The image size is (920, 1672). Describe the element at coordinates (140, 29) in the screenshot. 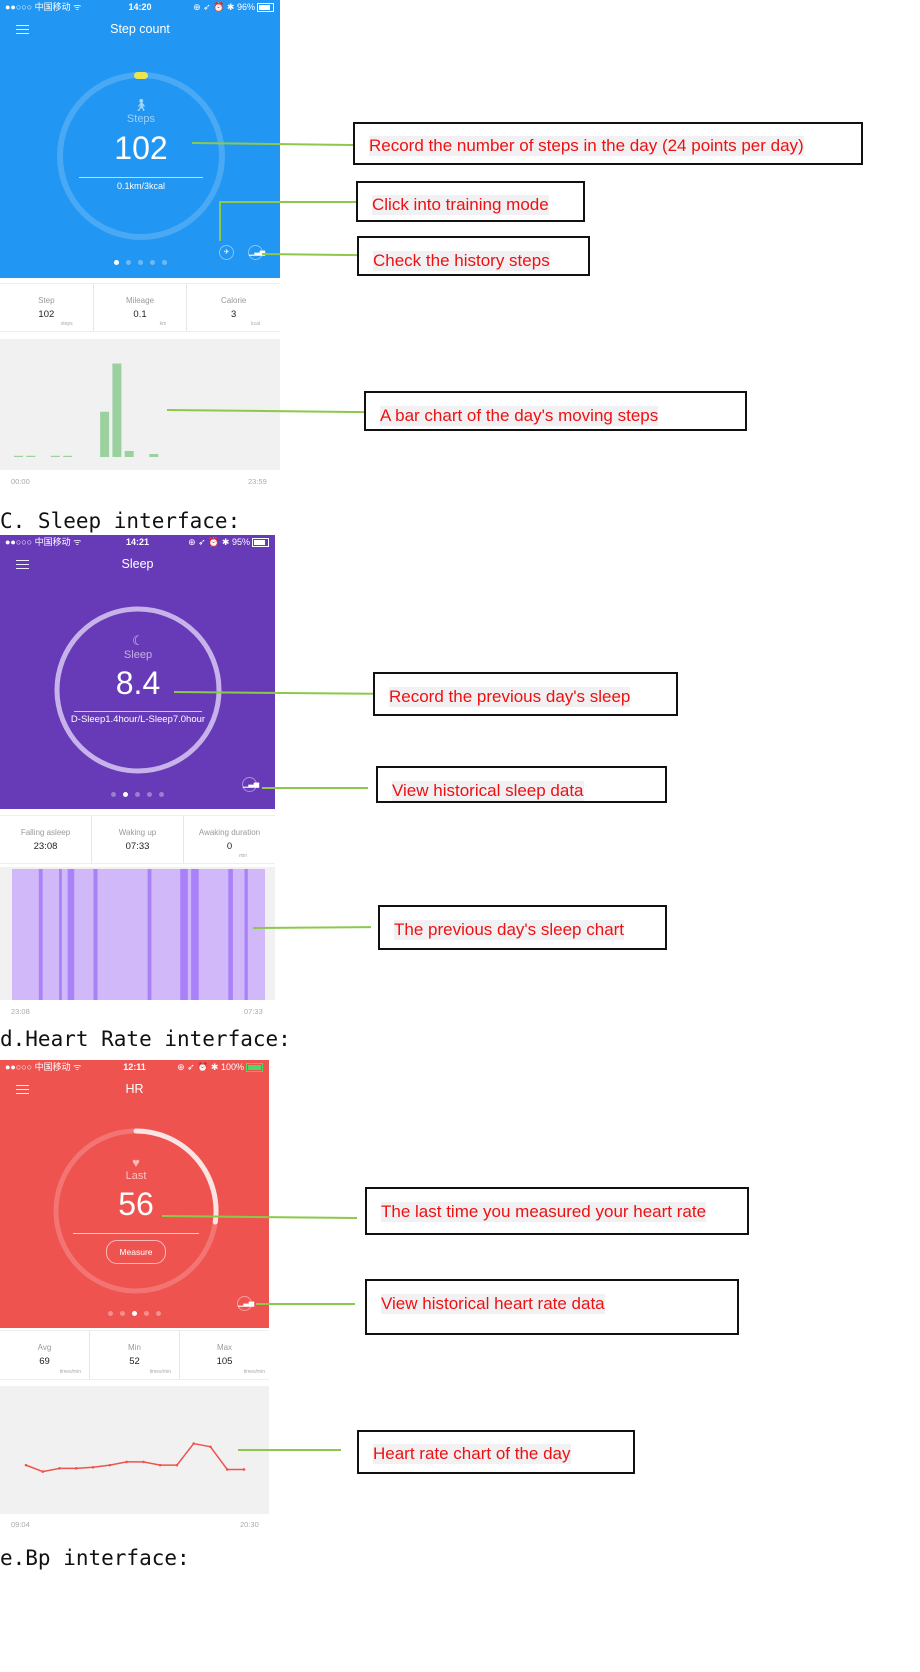

I see `page-title: Step count` at that location.